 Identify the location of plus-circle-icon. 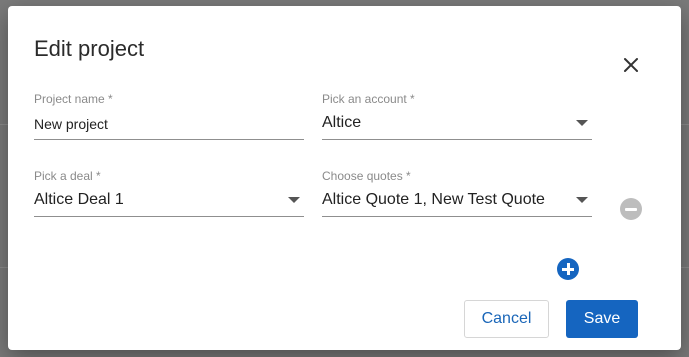
(568, 269).